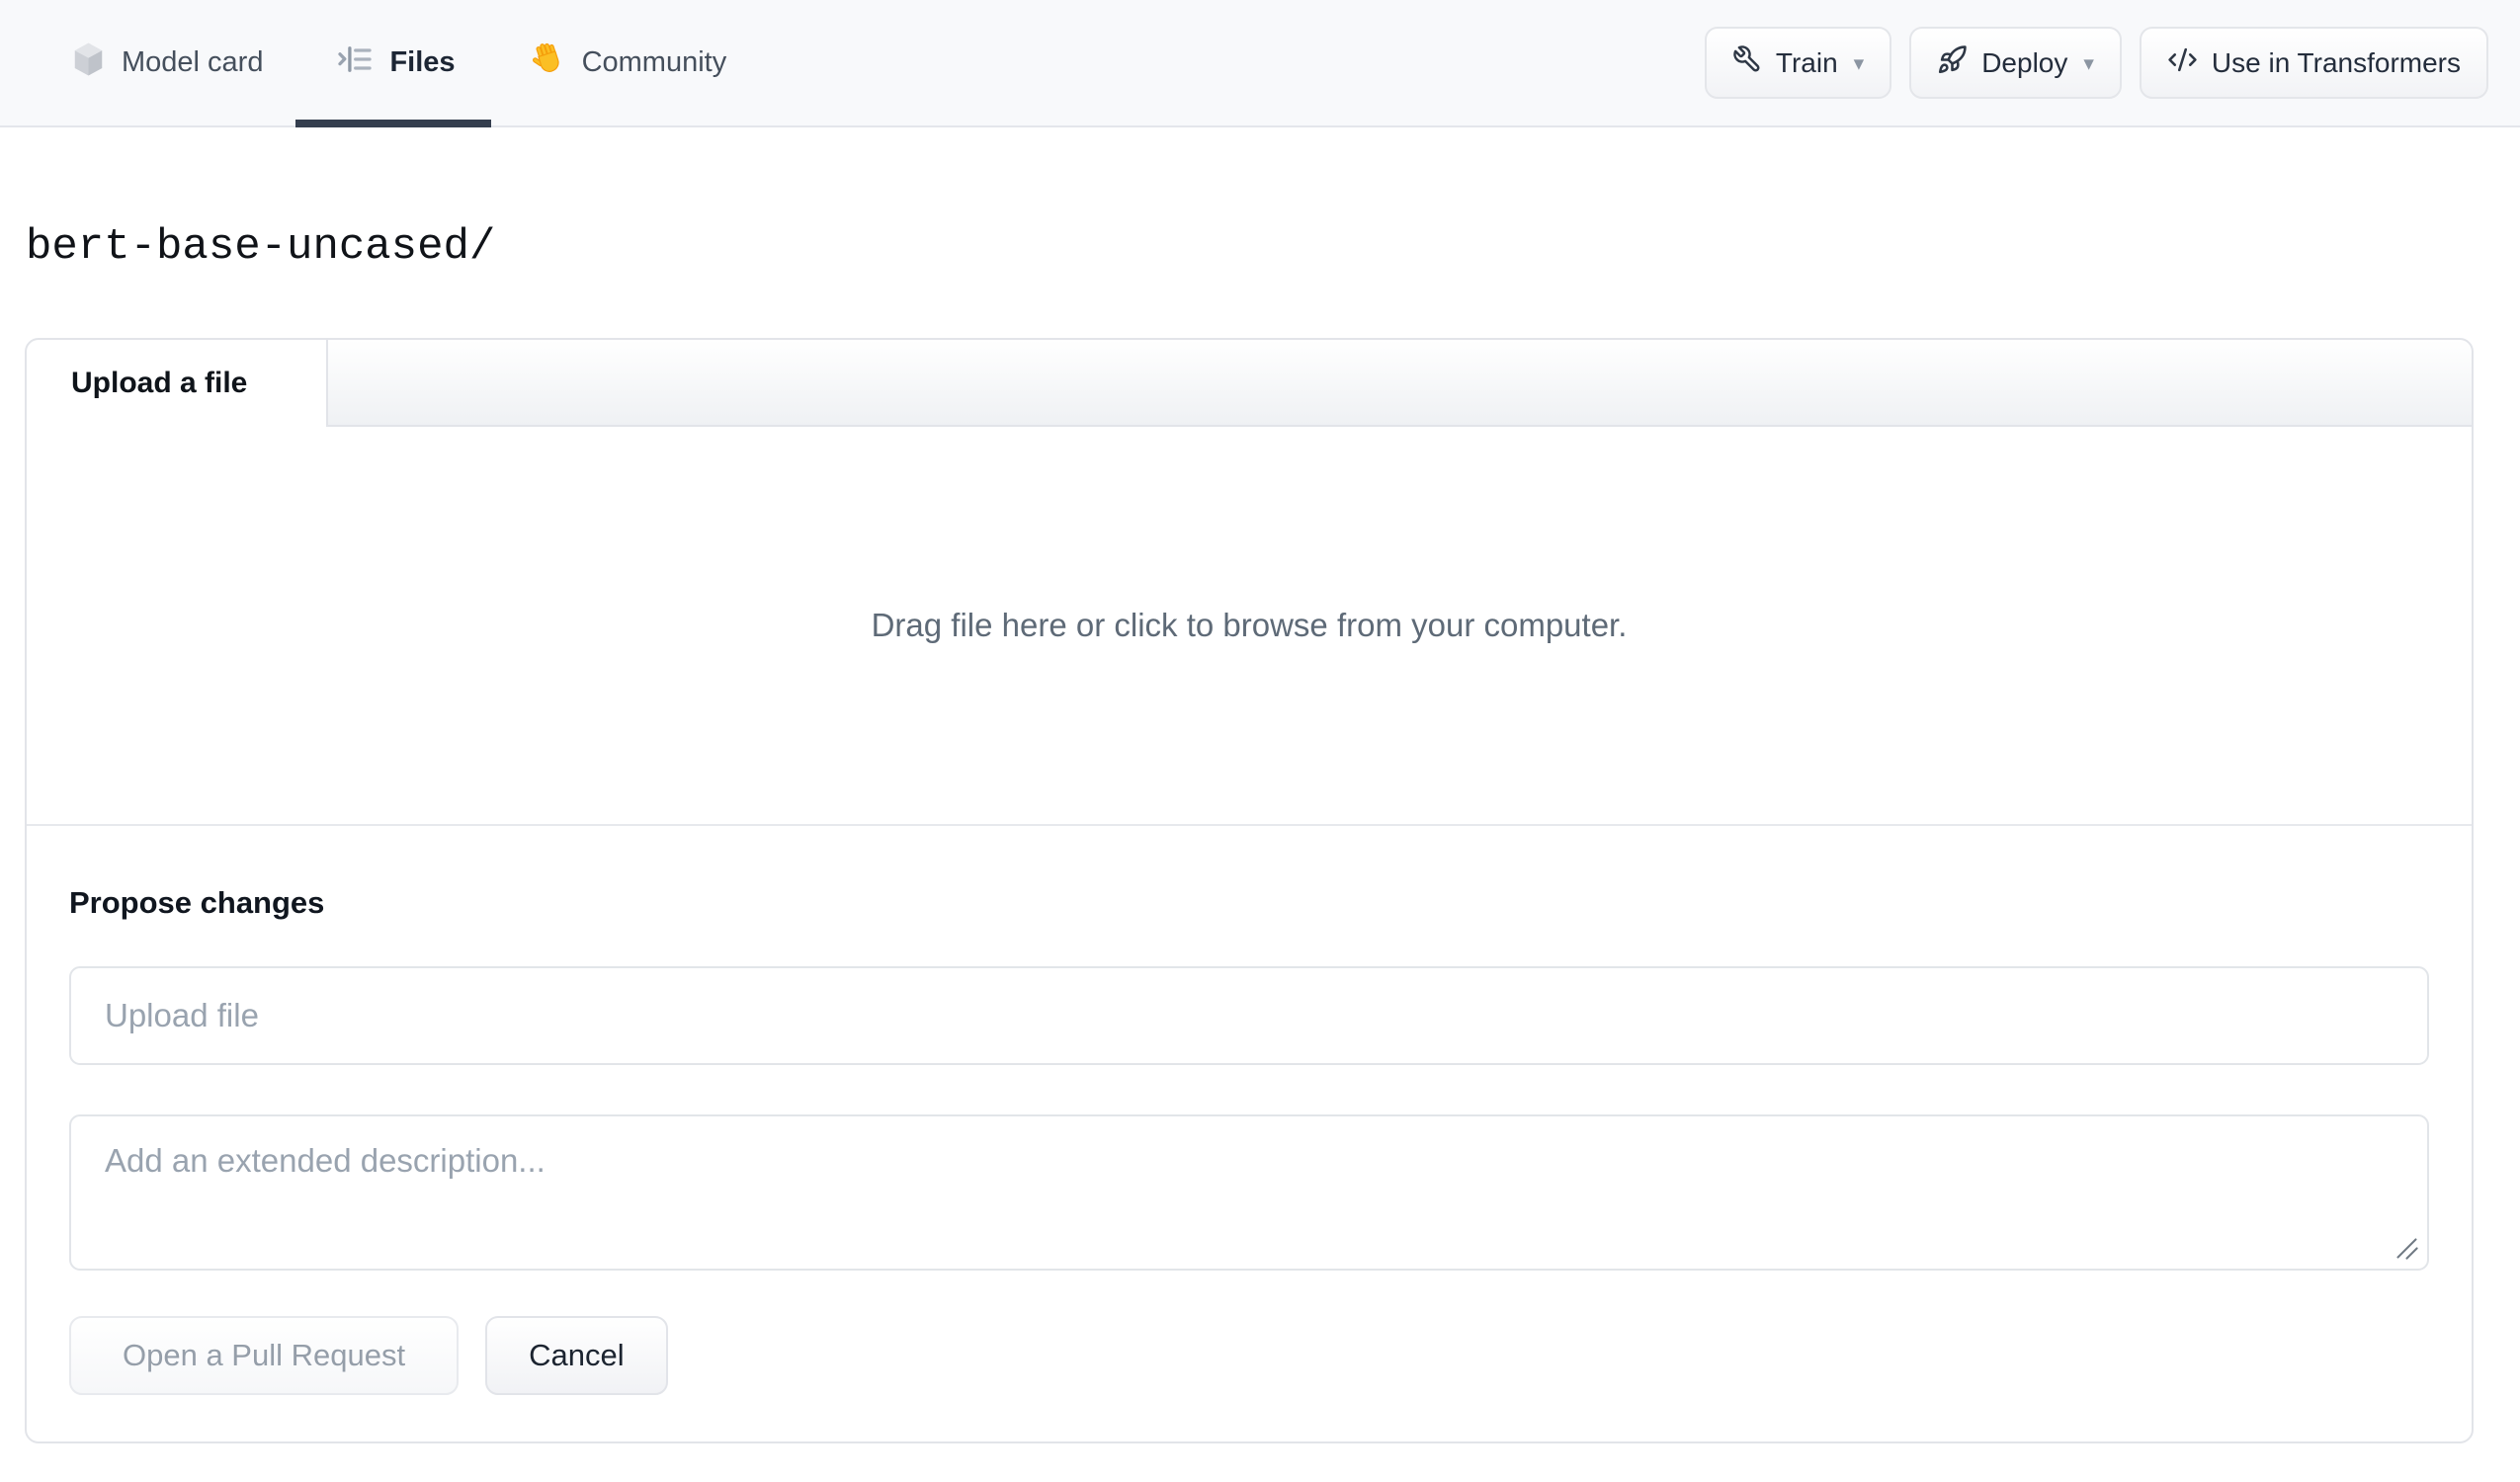 This screenshot has height=1482, width=2520. Describe the element at coordinates (393, 123) in the screenshot. I see `active-tab-indicator` at that location.